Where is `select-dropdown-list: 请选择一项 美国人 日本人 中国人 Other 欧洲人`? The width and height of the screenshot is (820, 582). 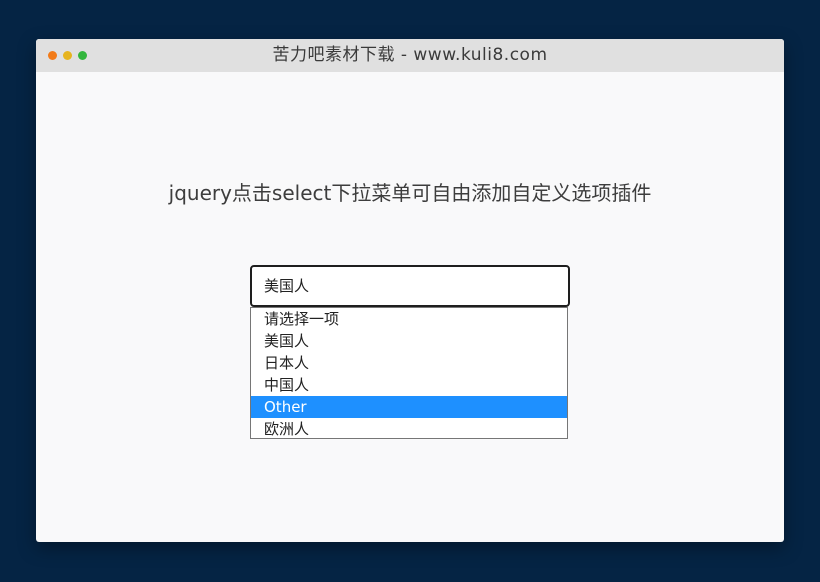 select-dropdown-list: 请选择一项 美国人 日本人 中国人 Other 欧洲人 is located at coordinates (409, 373).